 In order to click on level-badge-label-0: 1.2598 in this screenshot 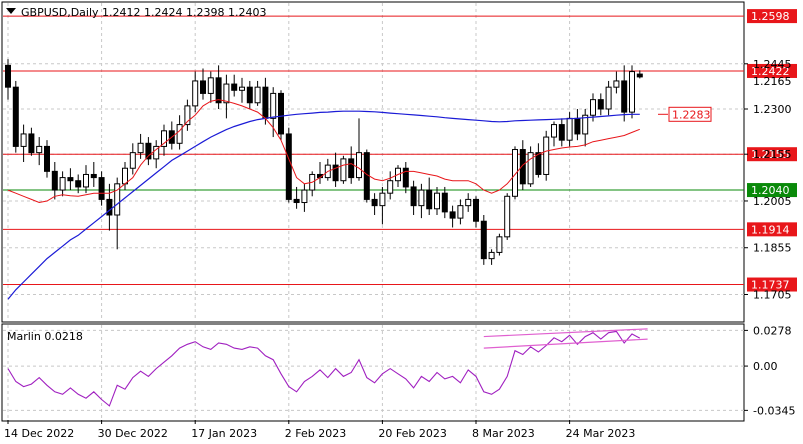, I will do `click(770, 16)`.